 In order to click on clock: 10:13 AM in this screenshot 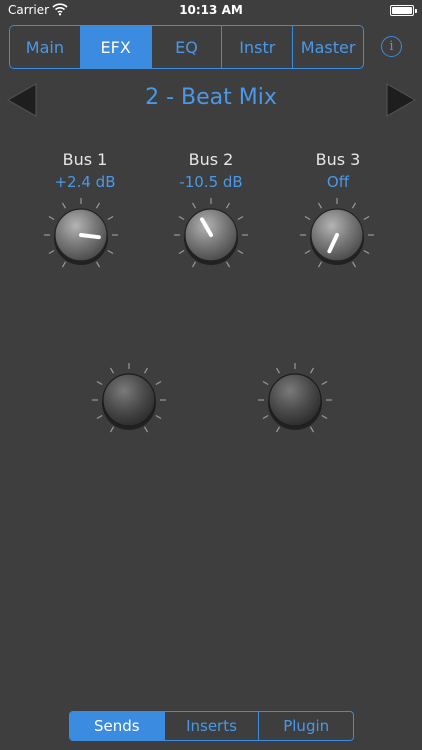, I will do `click(211, 10)`.